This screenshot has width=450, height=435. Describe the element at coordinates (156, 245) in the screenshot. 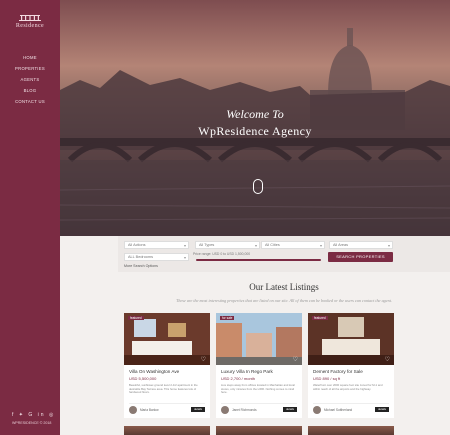

I see `actions-select: All Actions` at that location.